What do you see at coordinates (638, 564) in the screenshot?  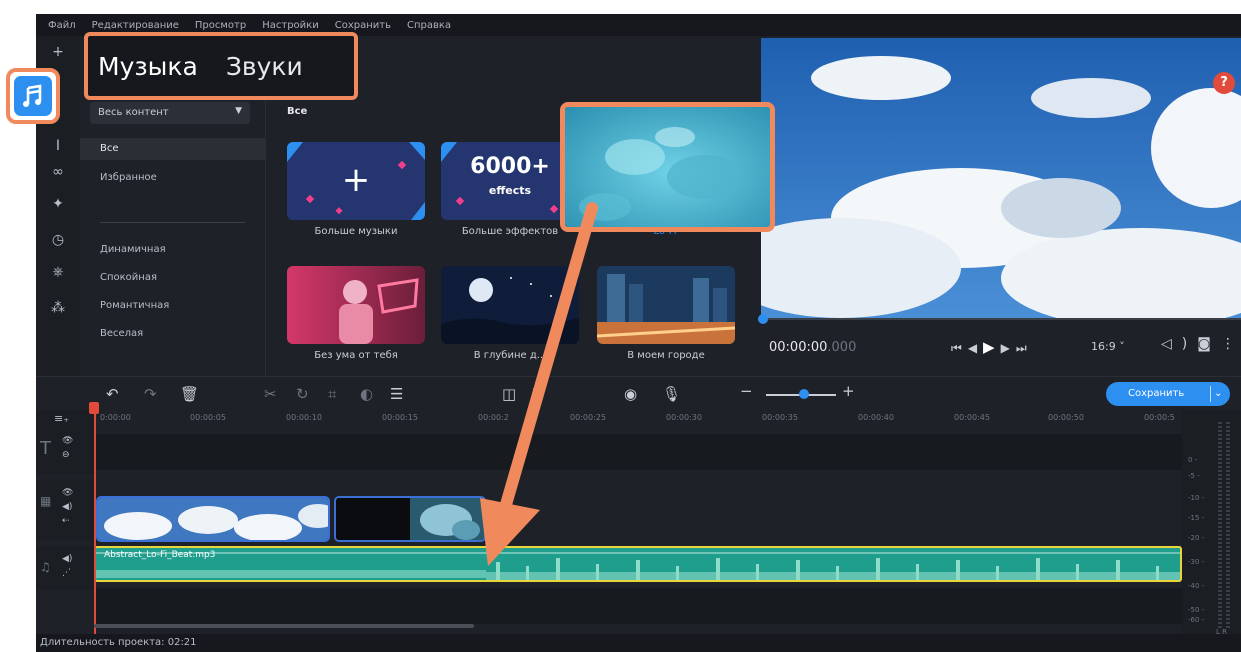 I see `audio-clip: Abstract_Lo-Fi_Beat.mp3` at bounding box center [638, 564].